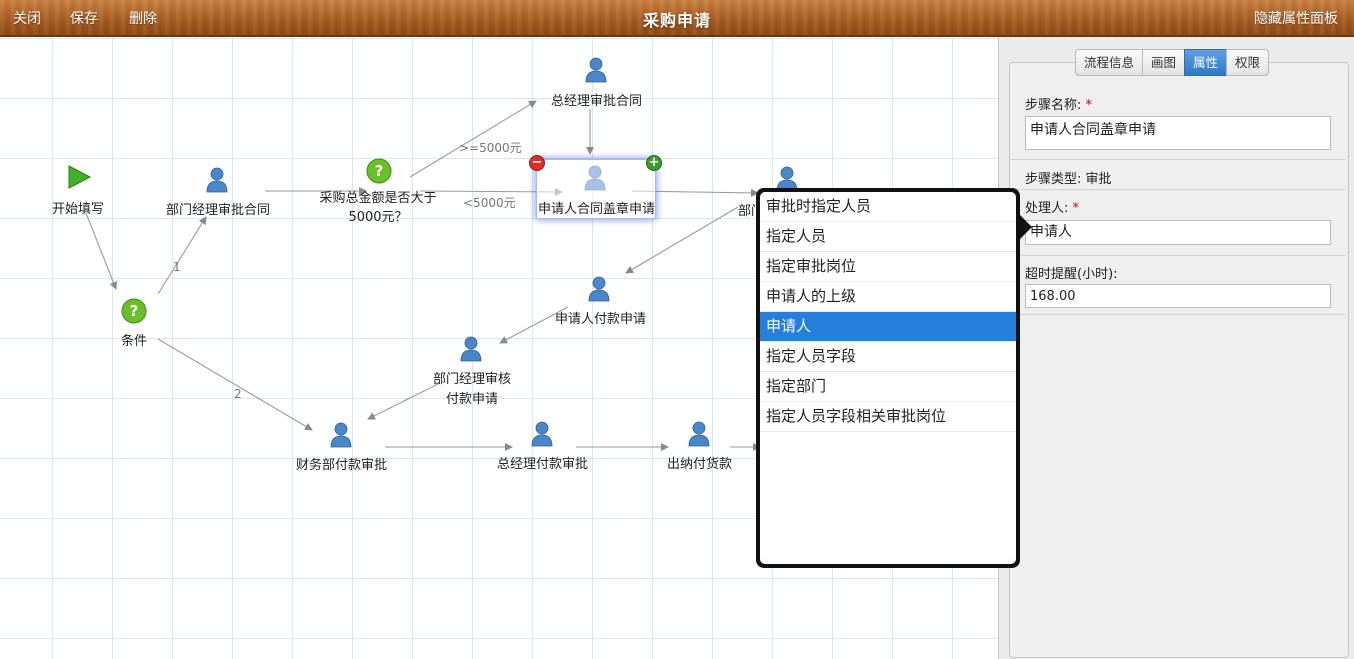  Describe the element at coordinates (341, 463) in the screenshot. I see `node-finance-label: 财务部付款审批` at that location.